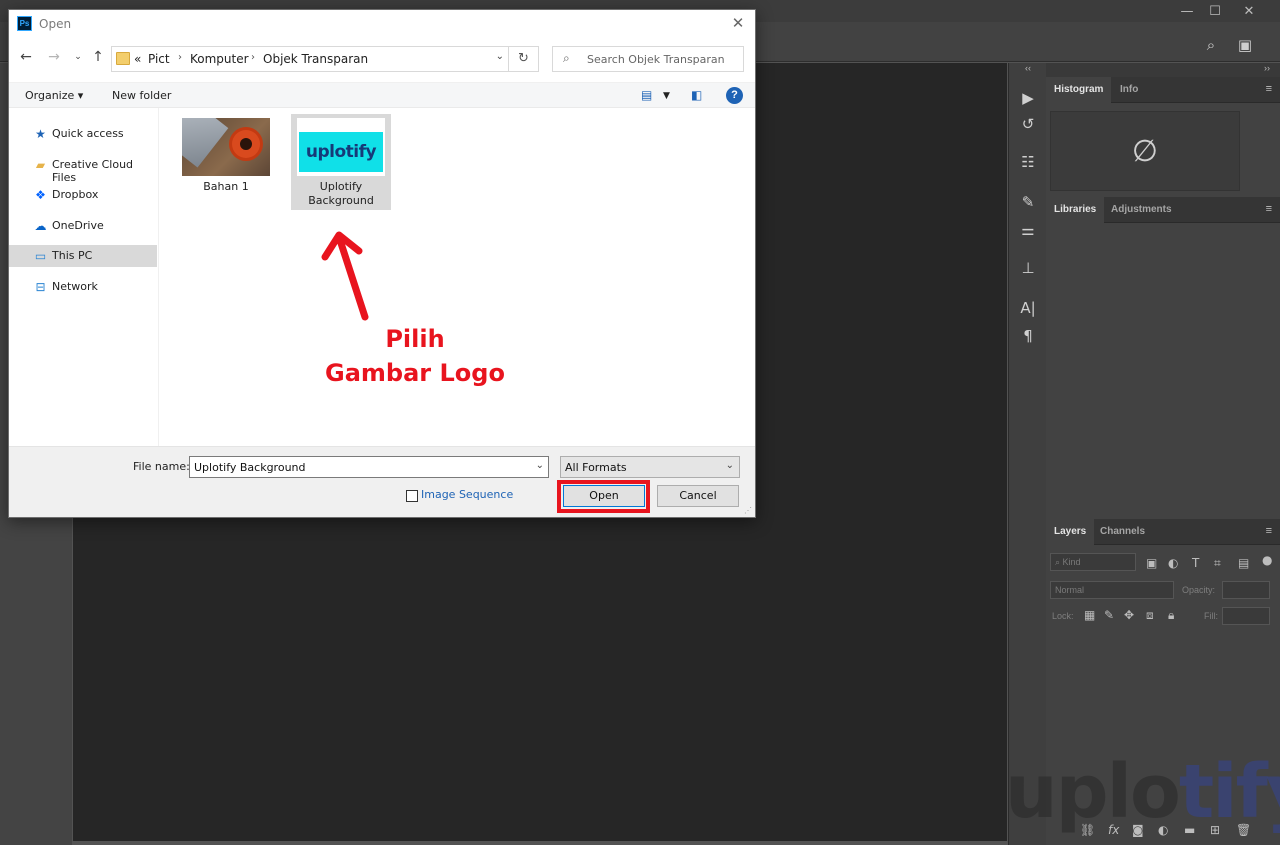  Describe the element at coordinates (1229, 792) in the screenshot. I see `watermark-part-2: tify` at that location.